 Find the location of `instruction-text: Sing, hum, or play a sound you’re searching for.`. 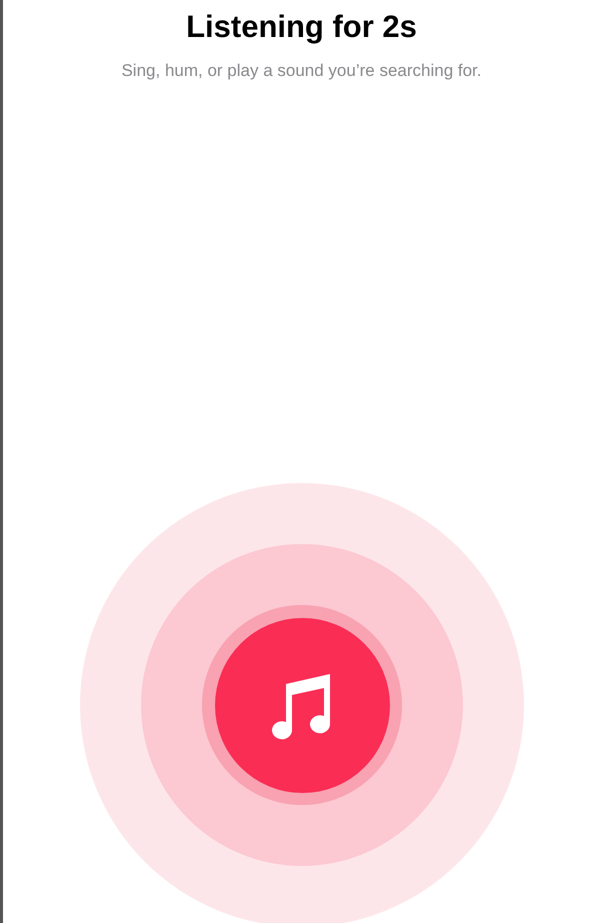

instruction-text: Sing, hum, or play a sound you’re searching for. is located at coordinates (301, 71).